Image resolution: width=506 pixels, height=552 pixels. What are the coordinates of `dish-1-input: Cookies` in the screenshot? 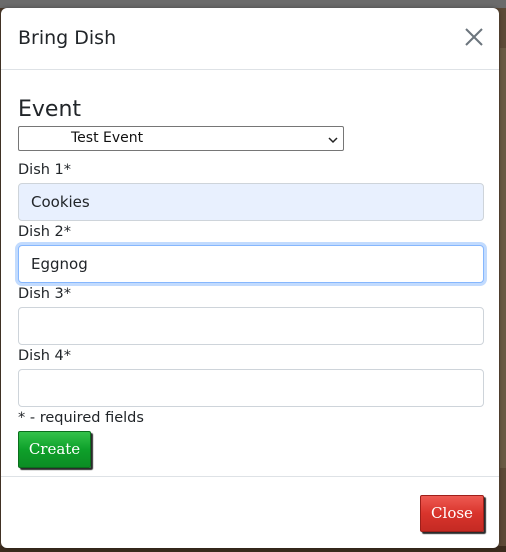 It's located at (251, 202).